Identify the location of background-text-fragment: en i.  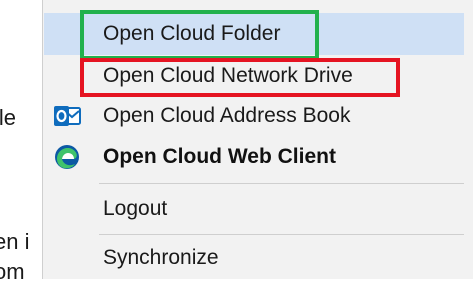
(15, 241).